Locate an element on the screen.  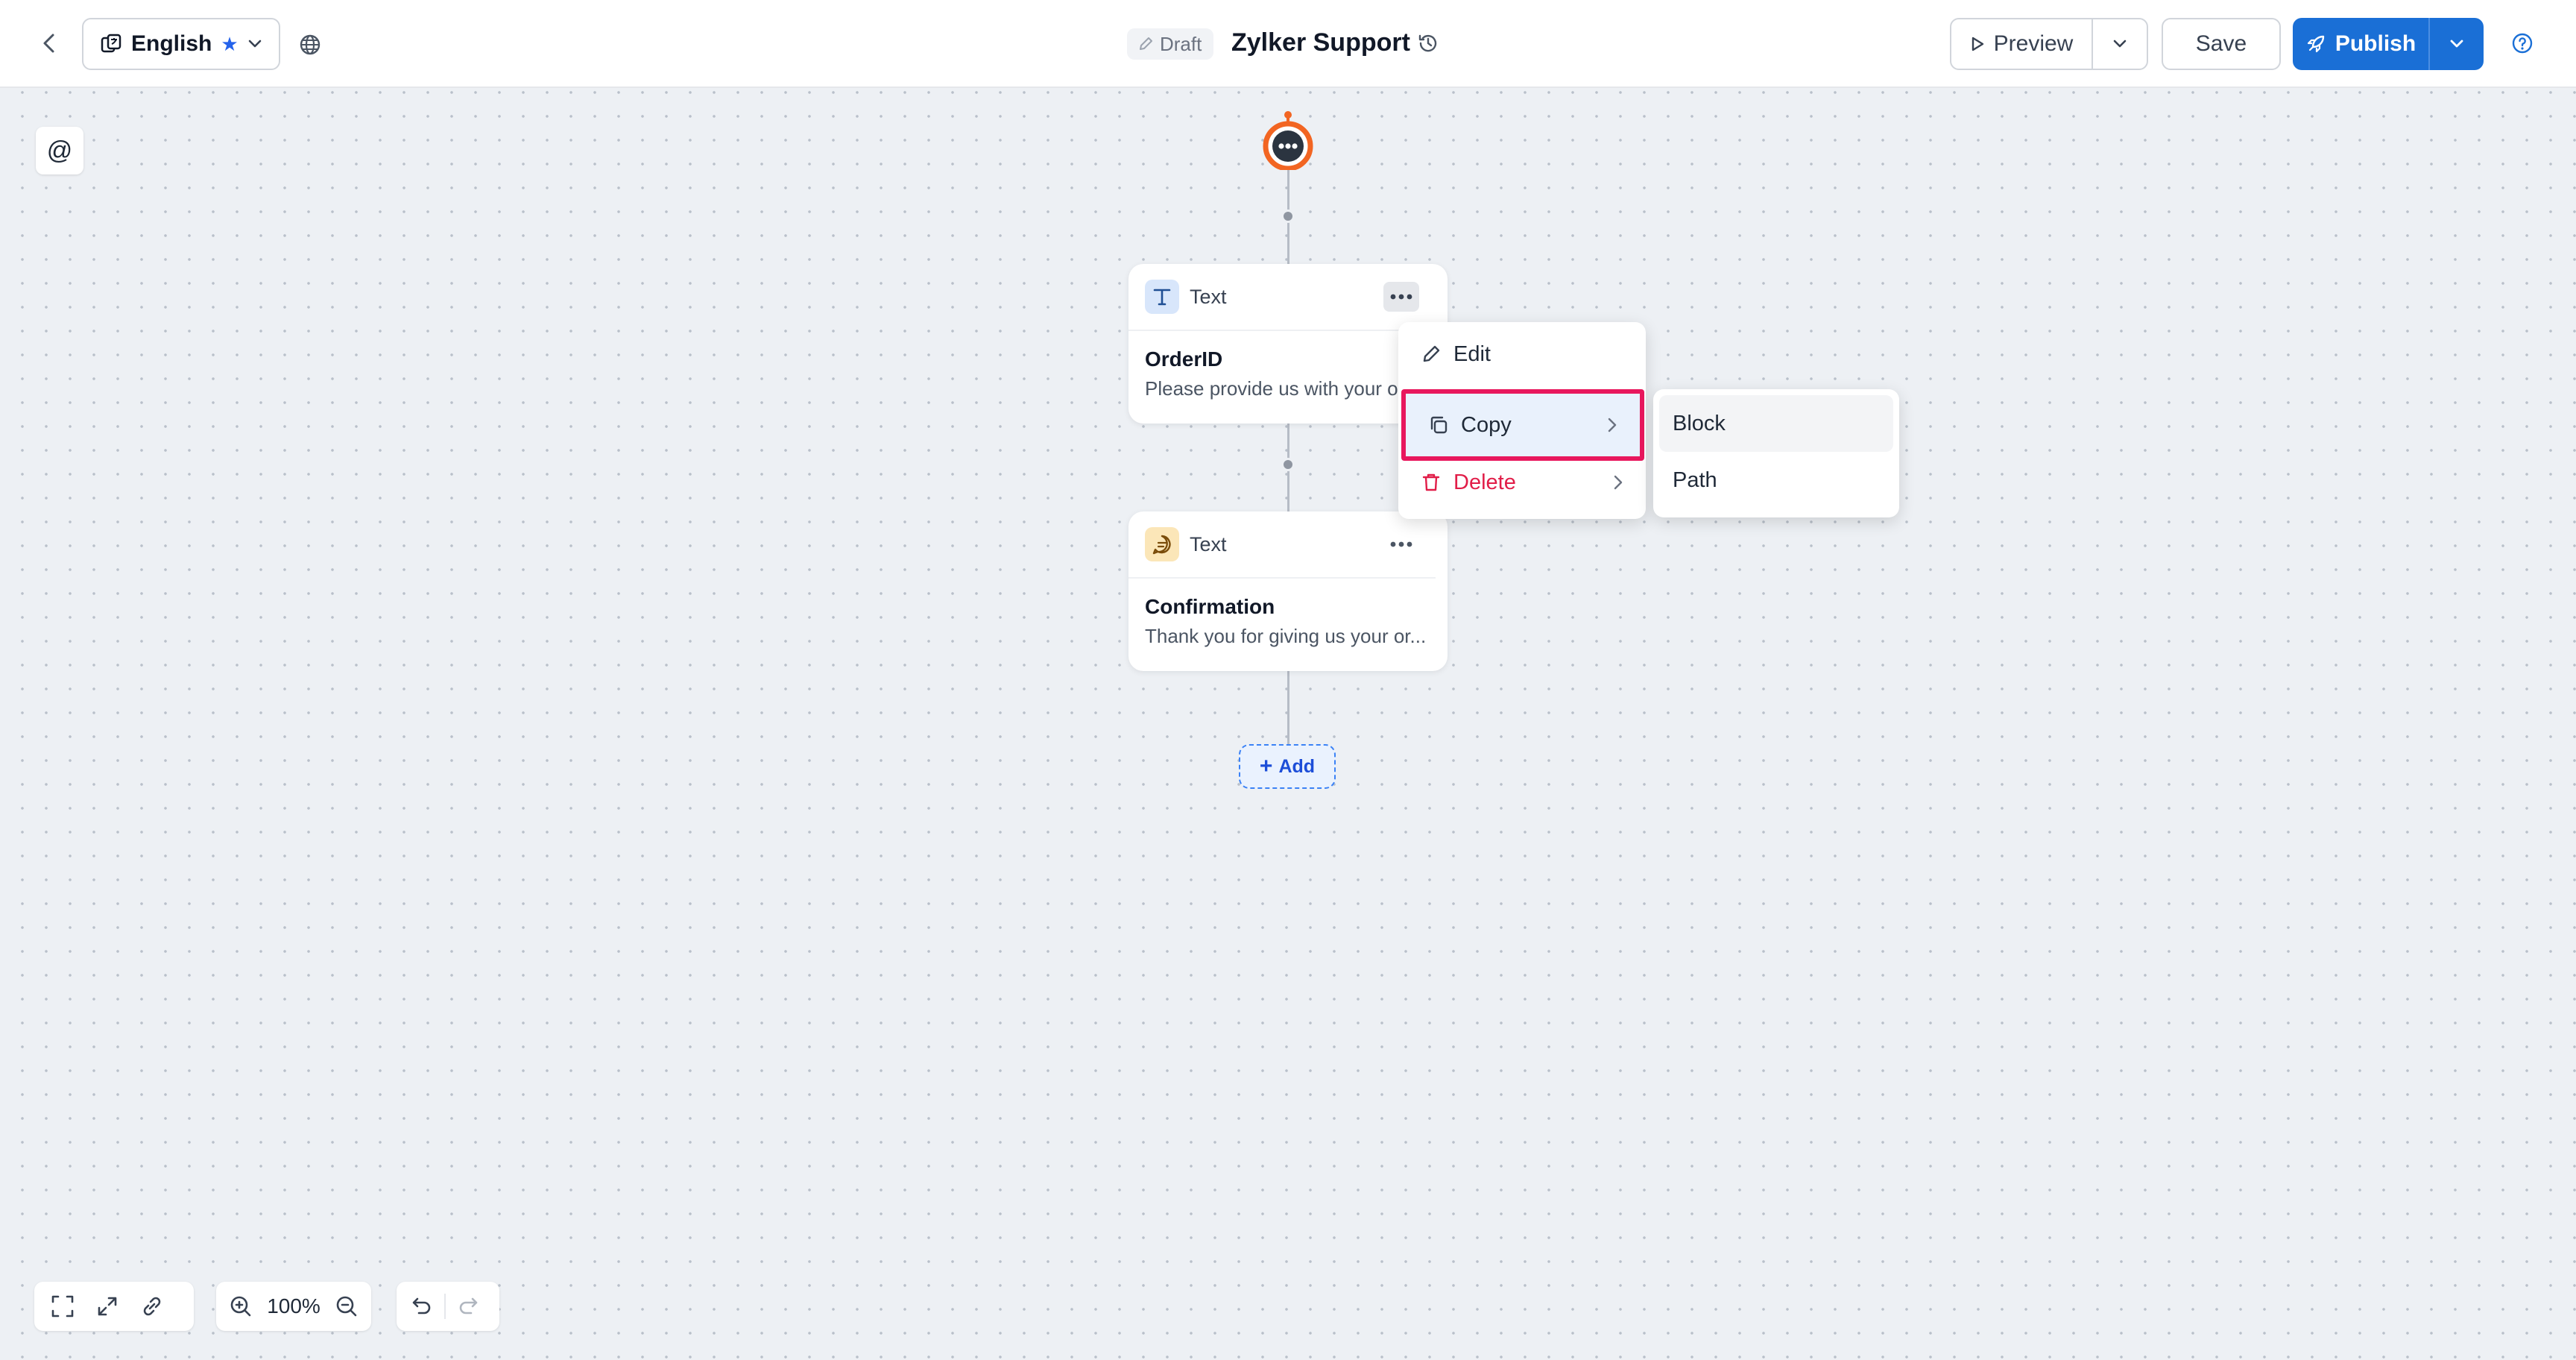
globe-icon is located at coordinates (310, 44).